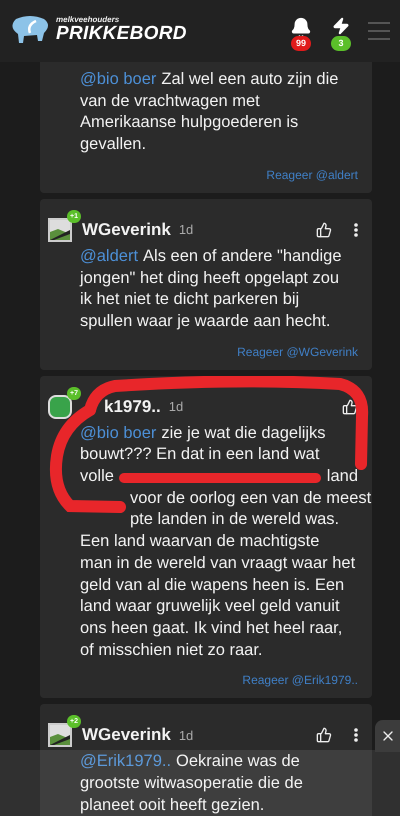 The height and width of the screenshot is (816, 400). Describe the element at coordinates (212, 585) in the screenshot. I see `comment-text: geld van al die wapens heen is. Een` at that location.